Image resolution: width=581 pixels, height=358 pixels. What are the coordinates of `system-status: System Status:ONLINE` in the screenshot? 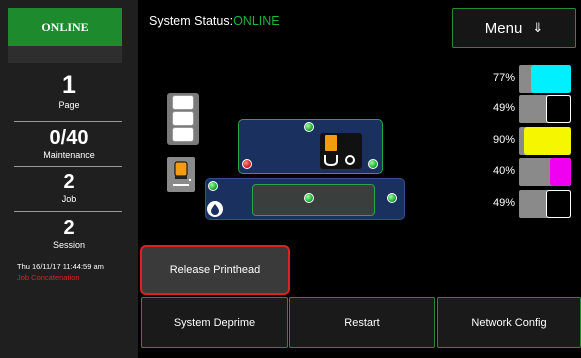 It's located at (214, 21).